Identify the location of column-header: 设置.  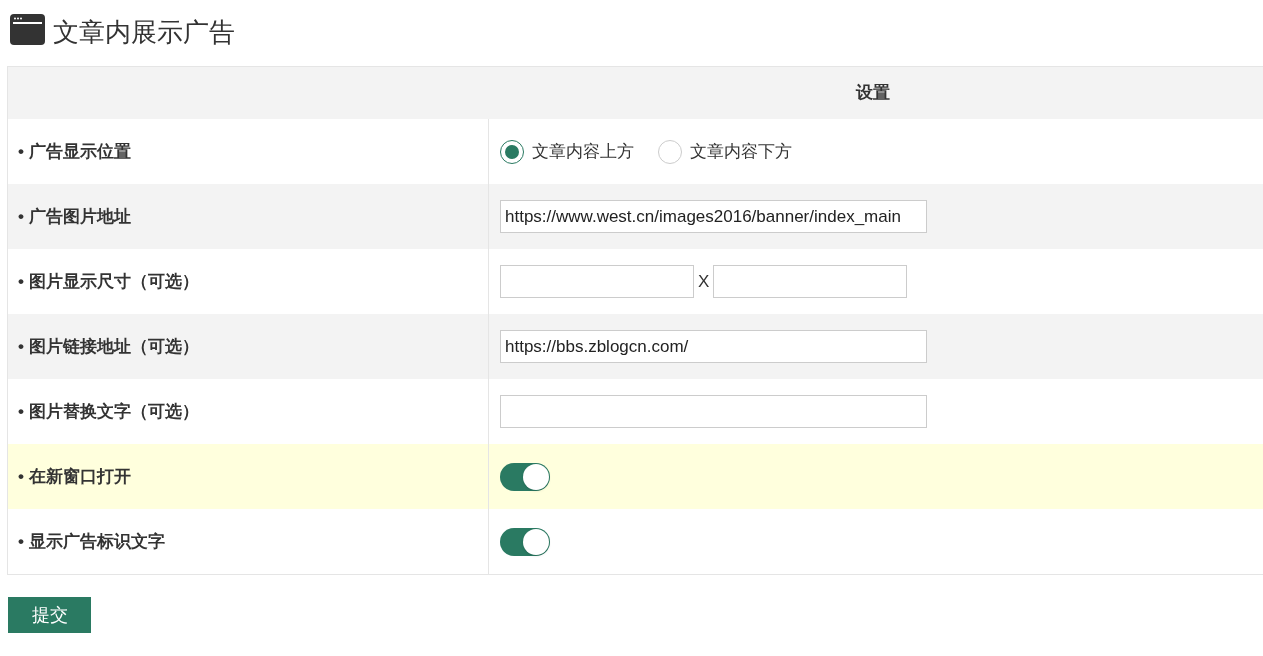
(872, 93).